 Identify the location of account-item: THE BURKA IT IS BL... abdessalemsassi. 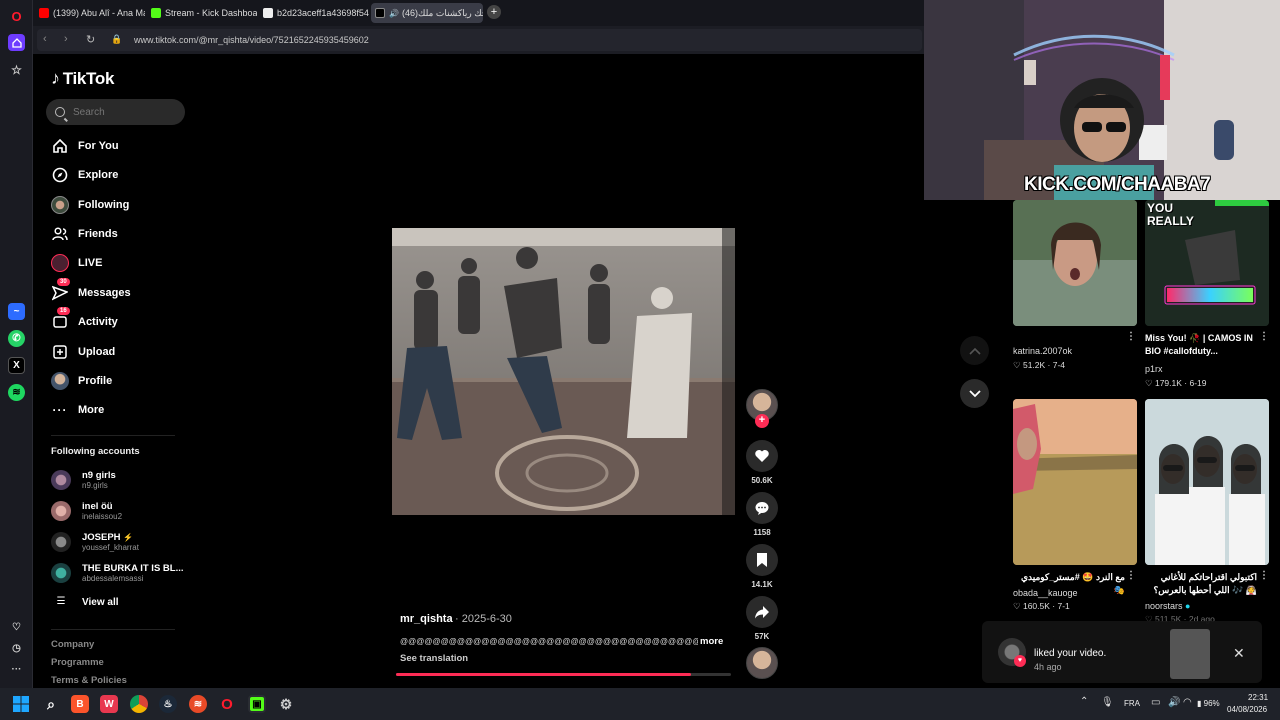
(117, 573).